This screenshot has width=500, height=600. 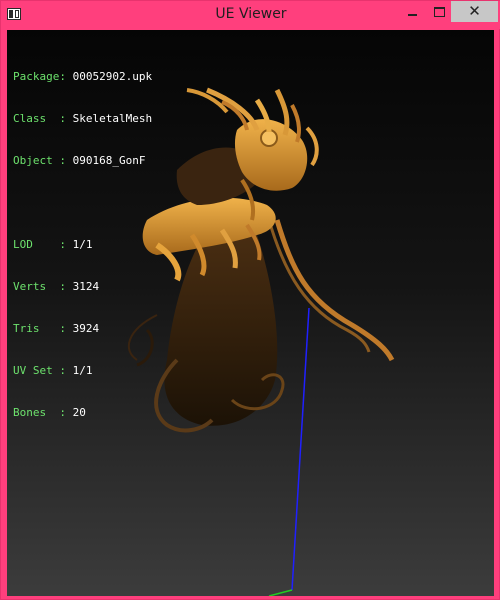 What do you see at coordinates (83, 76) in the screenshot?
I see `info-row-package: Package: 00052902.upk` at bounding box center [83, 76].